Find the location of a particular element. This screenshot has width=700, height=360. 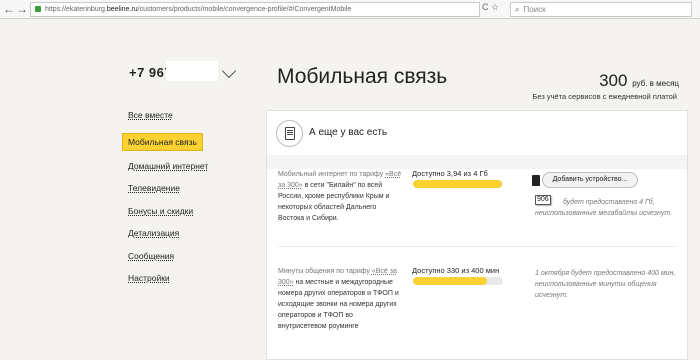

minutes-desc-prefix: Минуты общения по тарифу is located at coordinates (325, 271).